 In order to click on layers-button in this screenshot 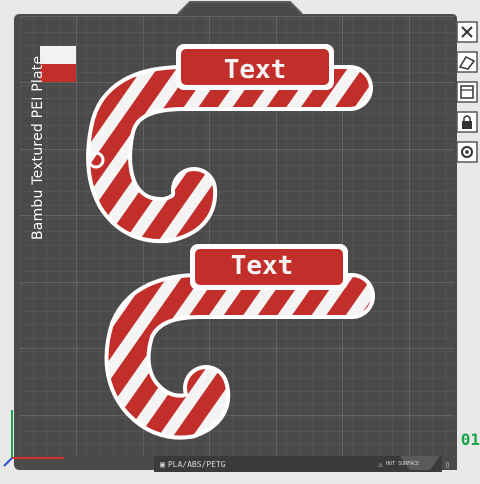, I will do `click(467, 92)`.